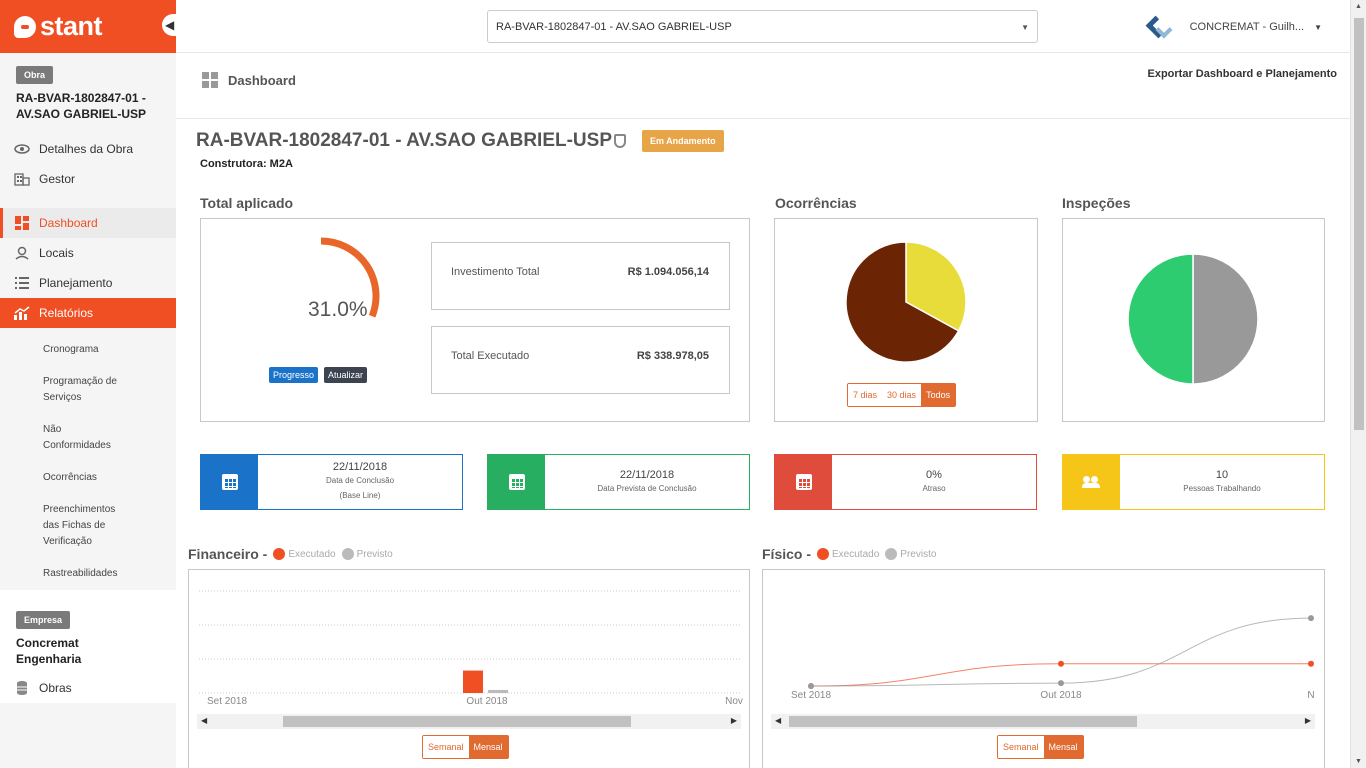 This screenshot has height=768, width=1366. Describe the element at coordinates (1160, 27) in the screenshot. I see `company-logo` at that location.